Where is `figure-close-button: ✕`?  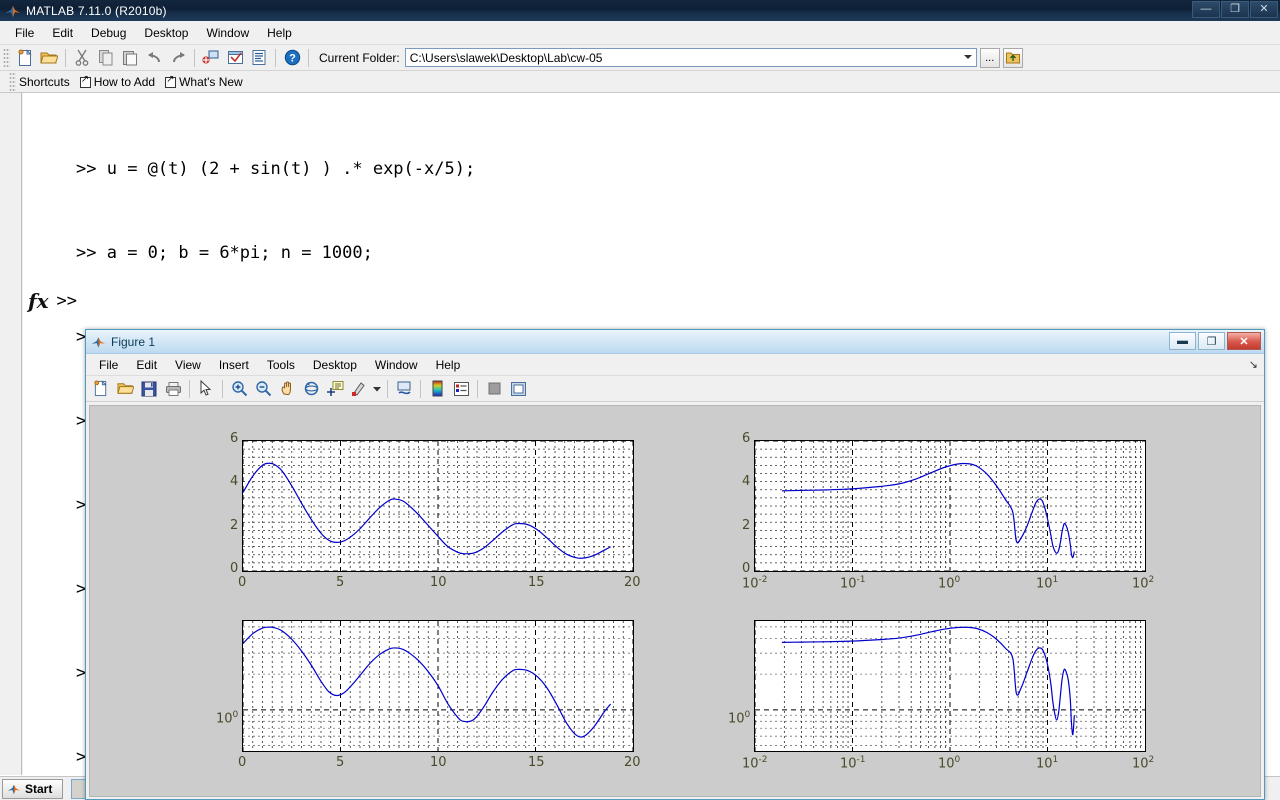
figure-close-button: ✕ is located at coordinates (1244, 341).